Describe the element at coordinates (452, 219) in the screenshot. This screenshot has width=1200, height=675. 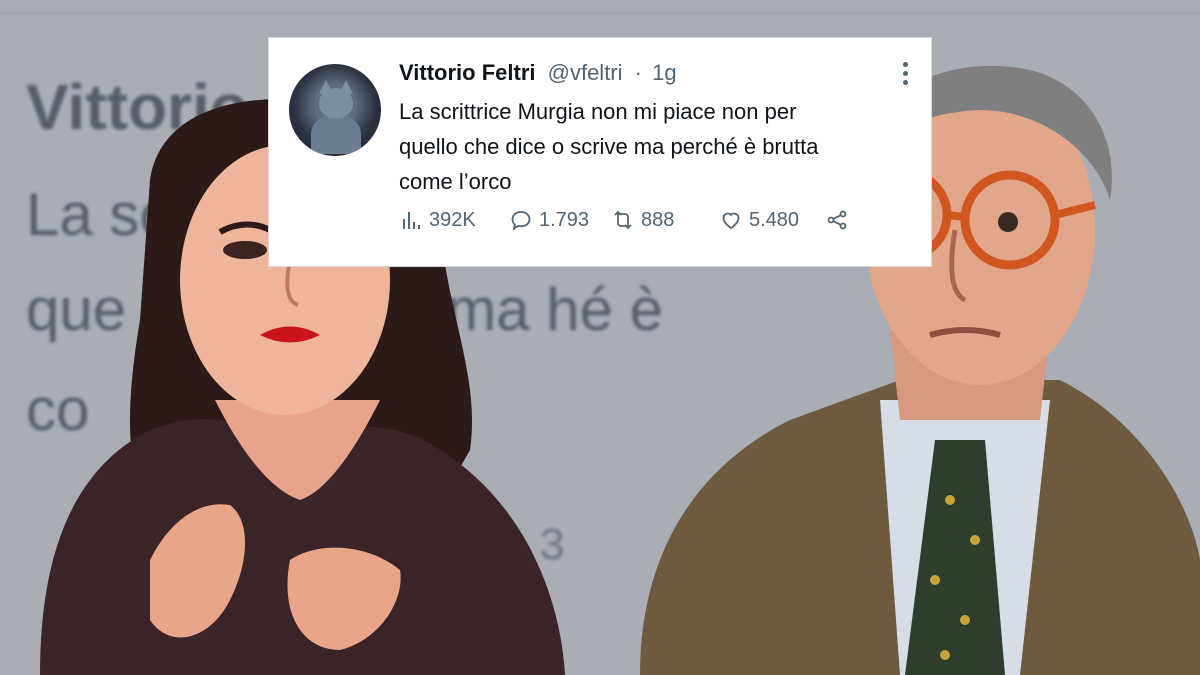
I see `views-count: 392K` at that location.